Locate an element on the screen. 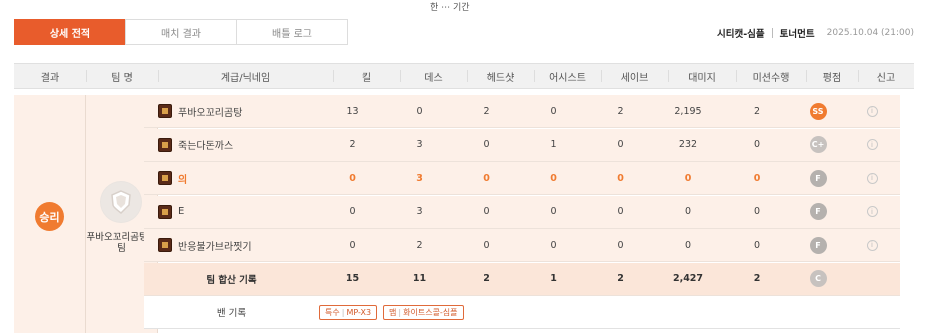 The image size is (931, 333). col-team: 팀 명 is located at coordinates (122, 78).